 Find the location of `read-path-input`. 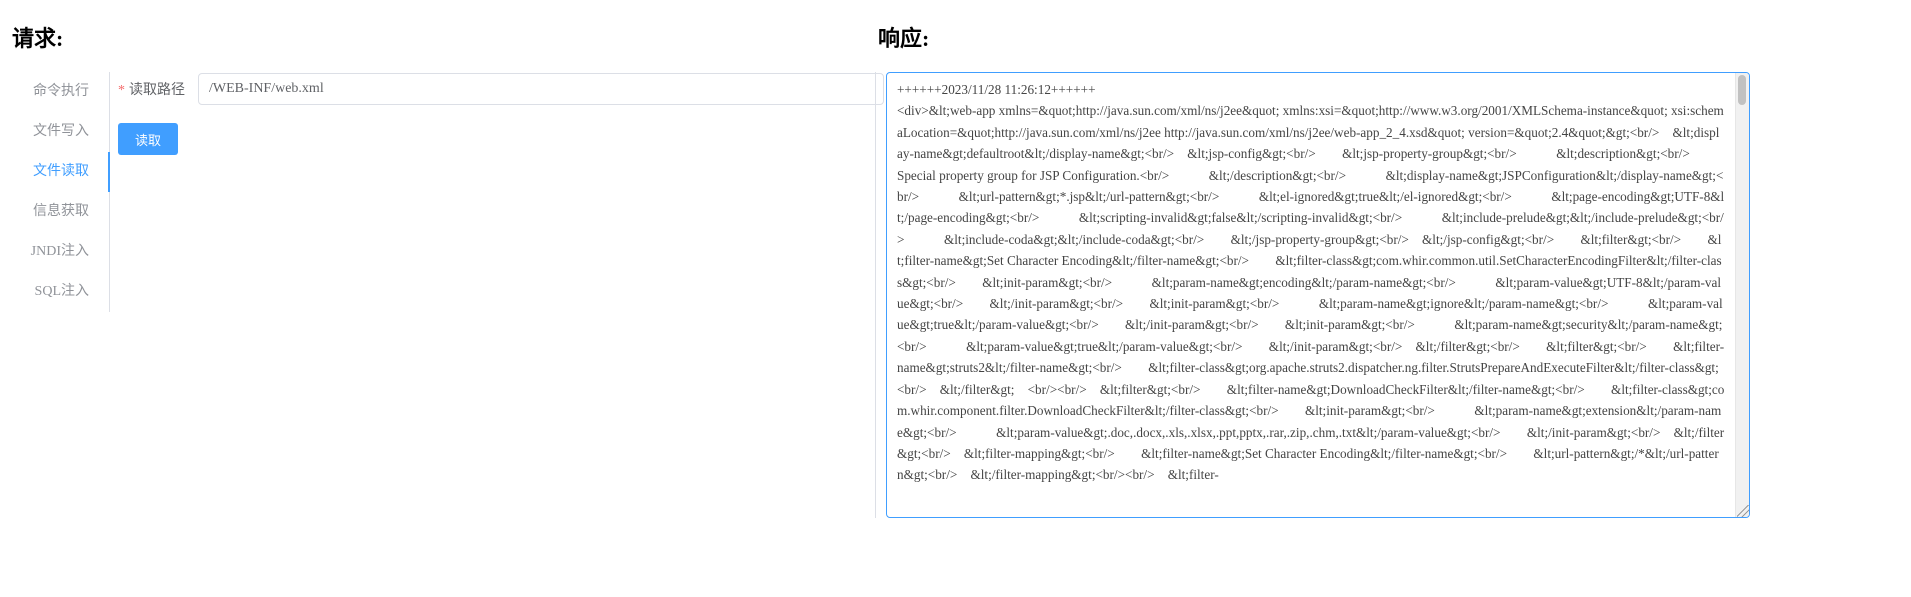

read-path-input is located at coordinates (541, 89).